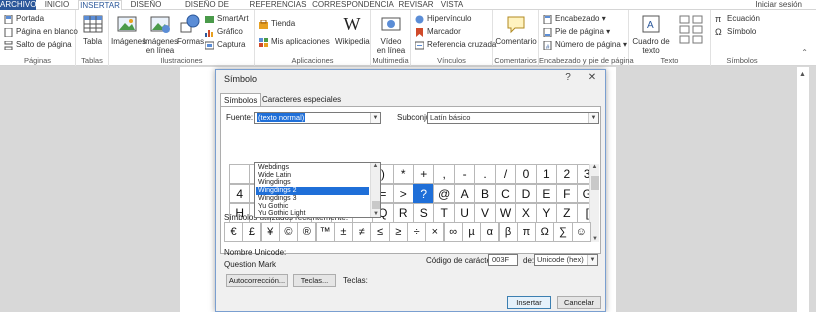  Describe the element at coordinates (490, 232) in the screenshot. I see `recent-symbol-cell: α` at that location.